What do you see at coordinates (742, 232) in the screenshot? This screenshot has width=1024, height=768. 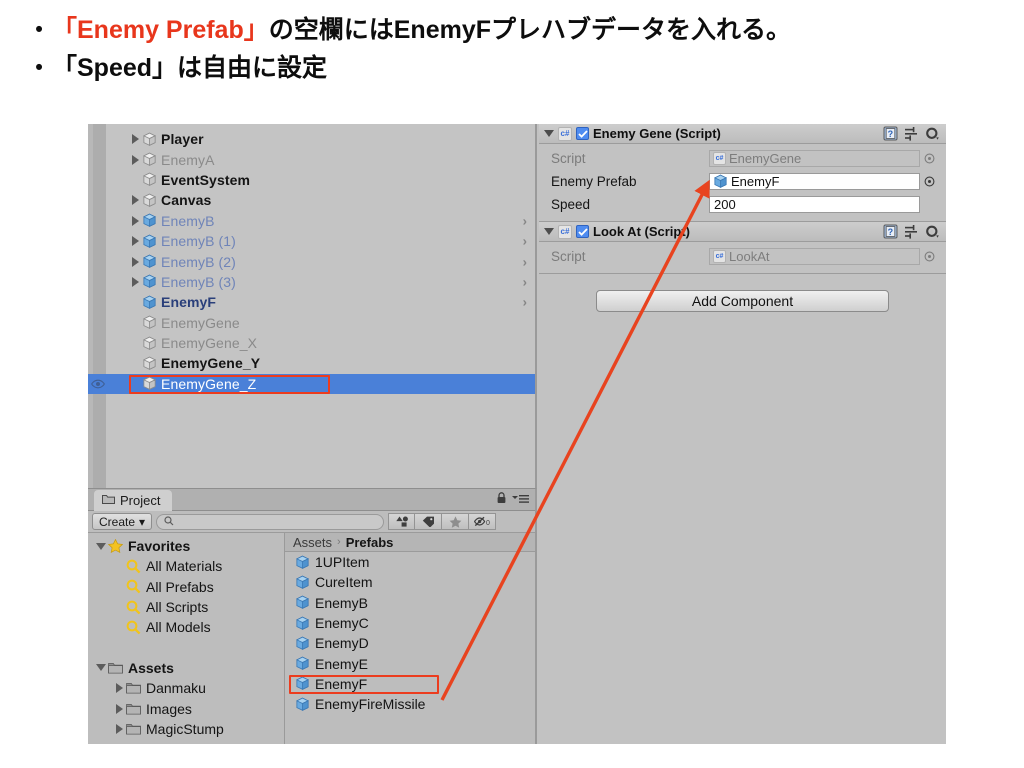 I see `component-header-look-at: c# Look At (Script) ?` at bounding box center [742, 232].